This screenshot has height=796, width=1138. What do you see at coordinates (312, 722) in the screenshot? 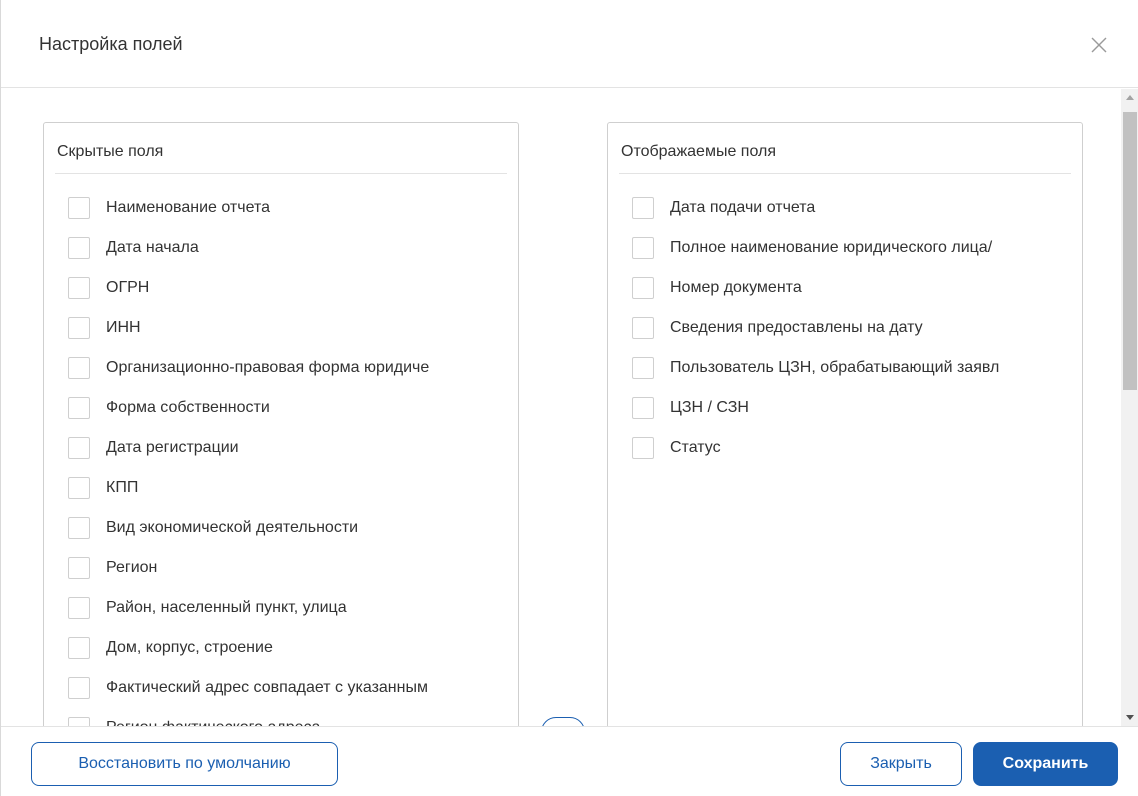
I see `field-label: Регион фактического адреса` at bounding box center [312, 722].